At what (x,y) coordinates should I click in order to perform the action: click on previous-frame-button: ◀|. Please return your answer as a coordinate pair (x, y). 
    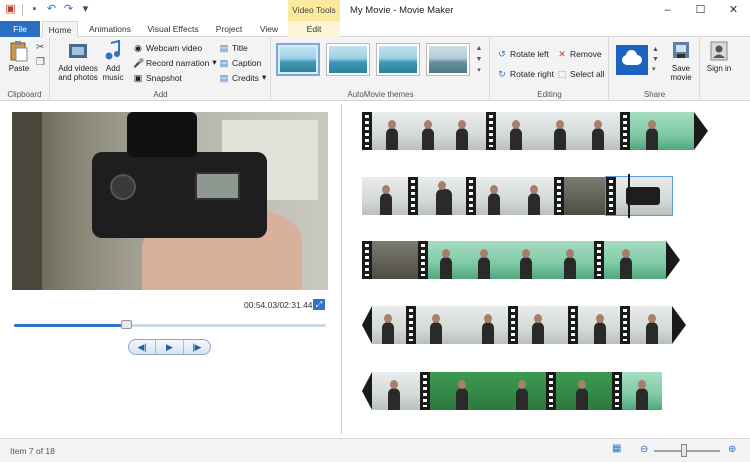
    Looking at the image, I should click on (143, 347).